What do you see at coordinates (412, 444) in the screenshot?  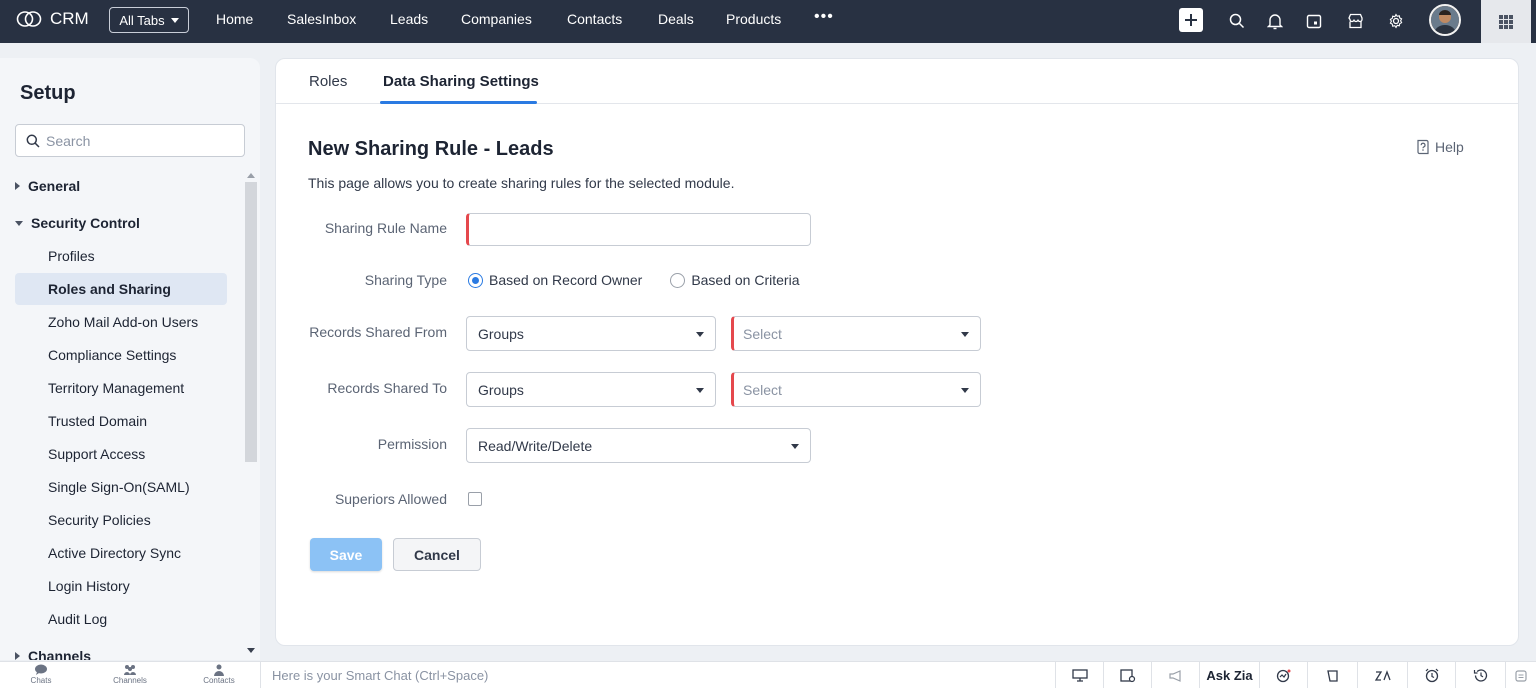 I see `permission-label: Permission` at bounding box center [412, 444].